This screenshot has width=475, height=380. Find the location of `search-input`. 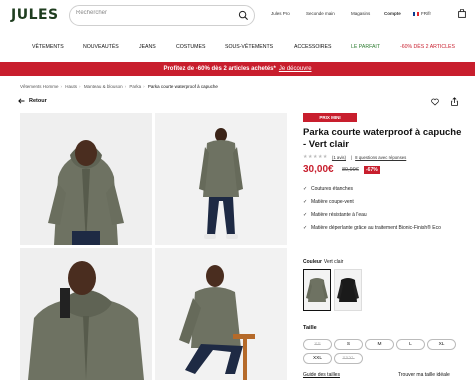

search-input is located at coordinates (156, 13).